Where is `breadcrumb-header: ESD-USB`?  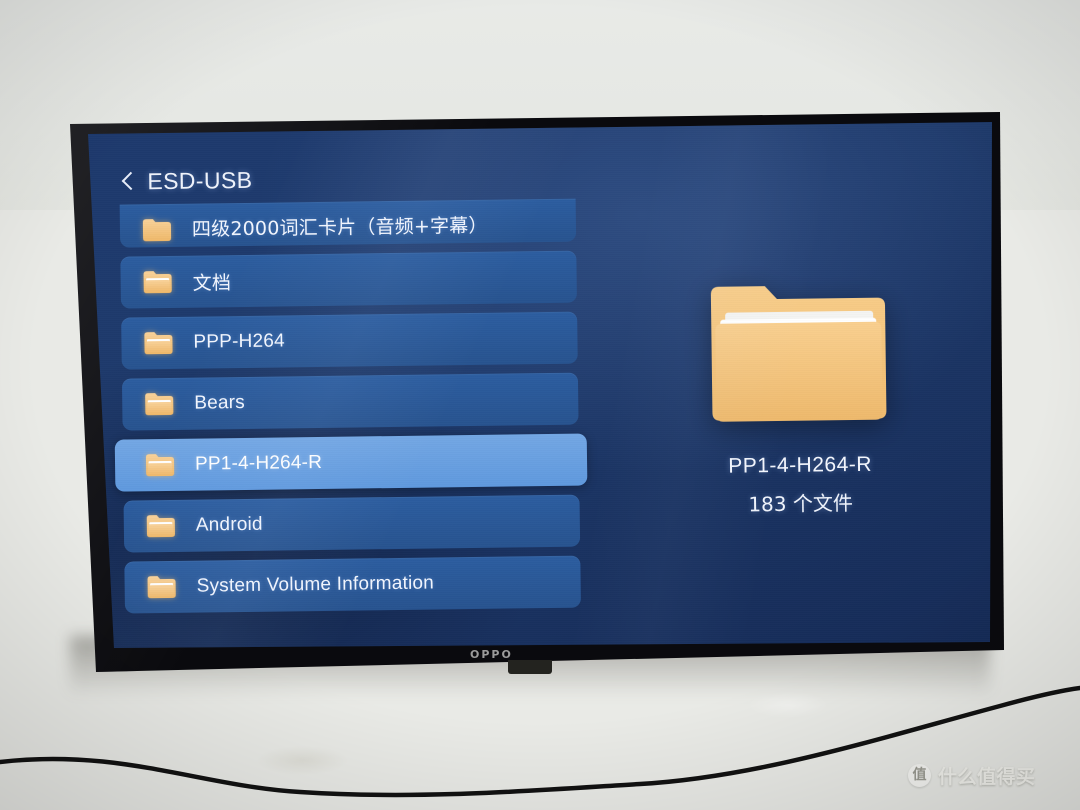 breadcrumb-header: ESD-USB is located at coordinates (186, 181).